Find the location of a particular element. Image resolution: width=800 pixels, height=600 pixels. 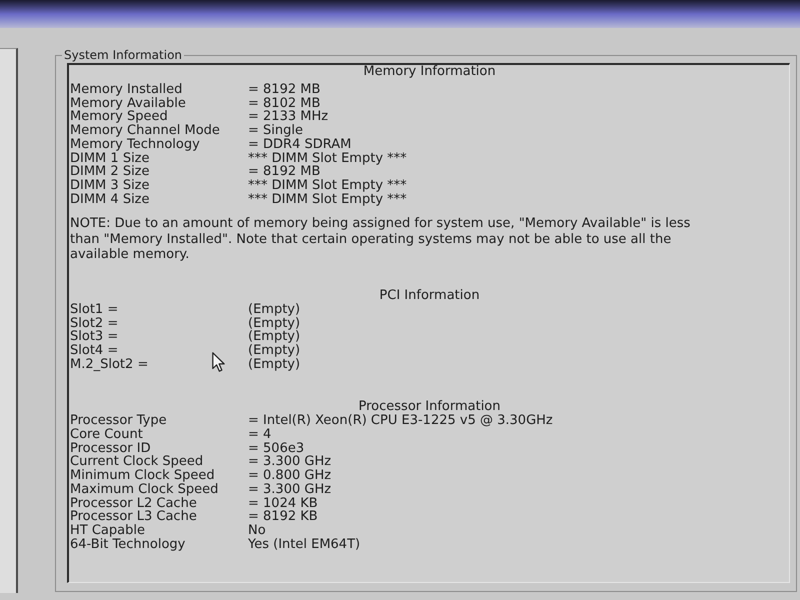

field-label: 64-Bit Technology is located at coordinates (128, 545).